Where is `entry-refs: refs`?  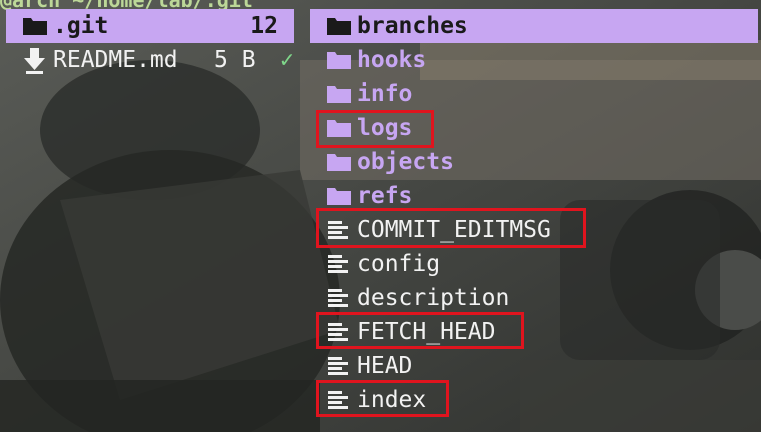
entry-refs: refs is located at coordinates (534, 196).